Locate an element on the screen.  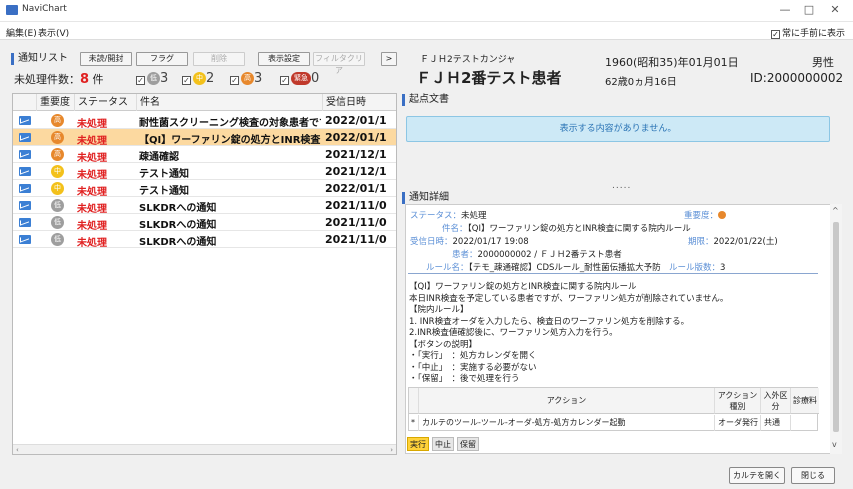
row-received: 2022/01/1 is located at coordinates (356, 120).